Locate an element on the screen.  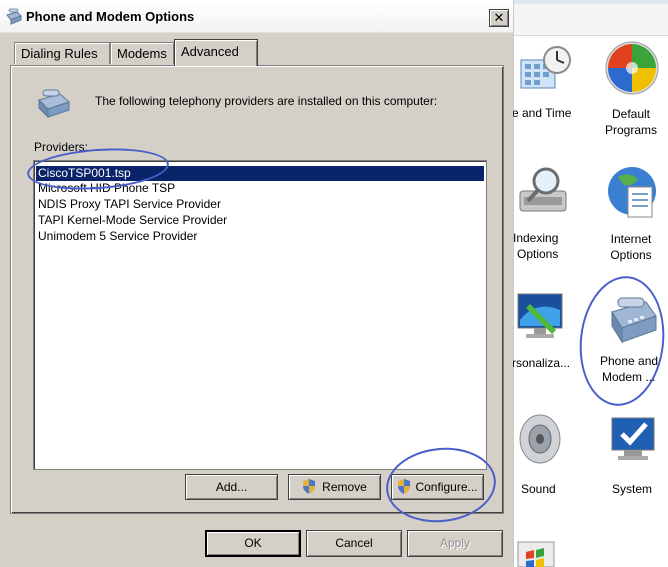
provider-item: TAPI Kernel-Mode Service Provider is located at coordinates (131, 220).